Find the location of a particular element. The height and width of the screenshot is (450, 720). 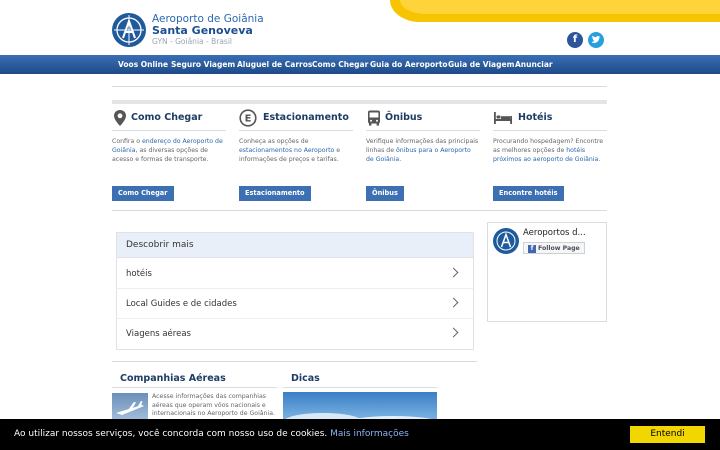

follow-label: Follow Page is located at coordinates (559, 248).